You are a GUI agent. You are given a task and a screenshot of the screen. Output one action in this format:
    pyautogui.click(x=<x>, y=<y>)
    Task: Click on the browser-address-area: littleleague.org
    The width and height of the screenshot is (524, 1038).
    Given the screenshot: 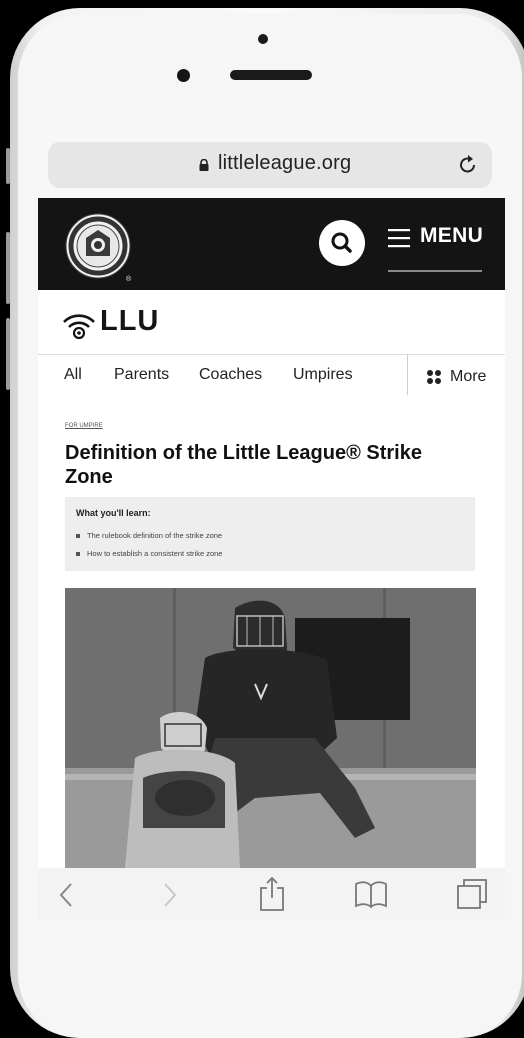 What is the action you would take?
    pyautogui.click(x=271, y=167)
    